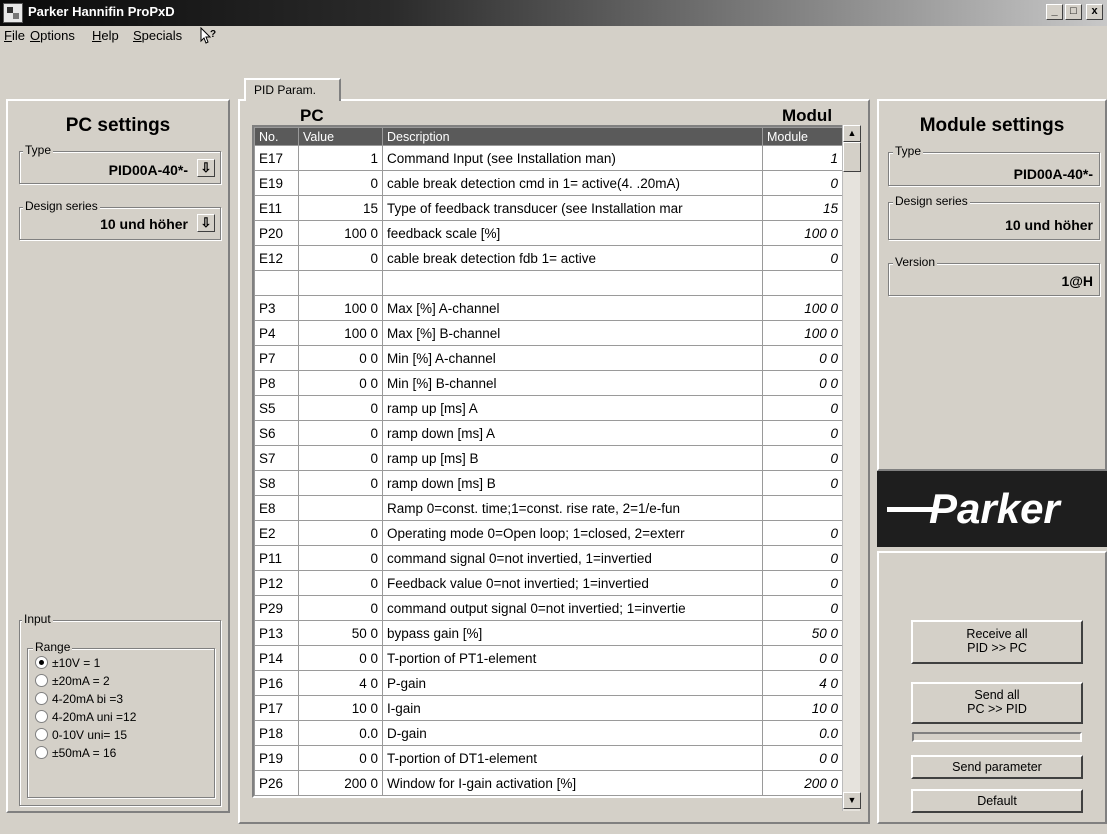 This screenshot has width=1107, height=834. What do you see at coordinates (572, 758) in the screenshot?
I see `param-description: T-portion of DT1-element` at bounding box center [572, 758].